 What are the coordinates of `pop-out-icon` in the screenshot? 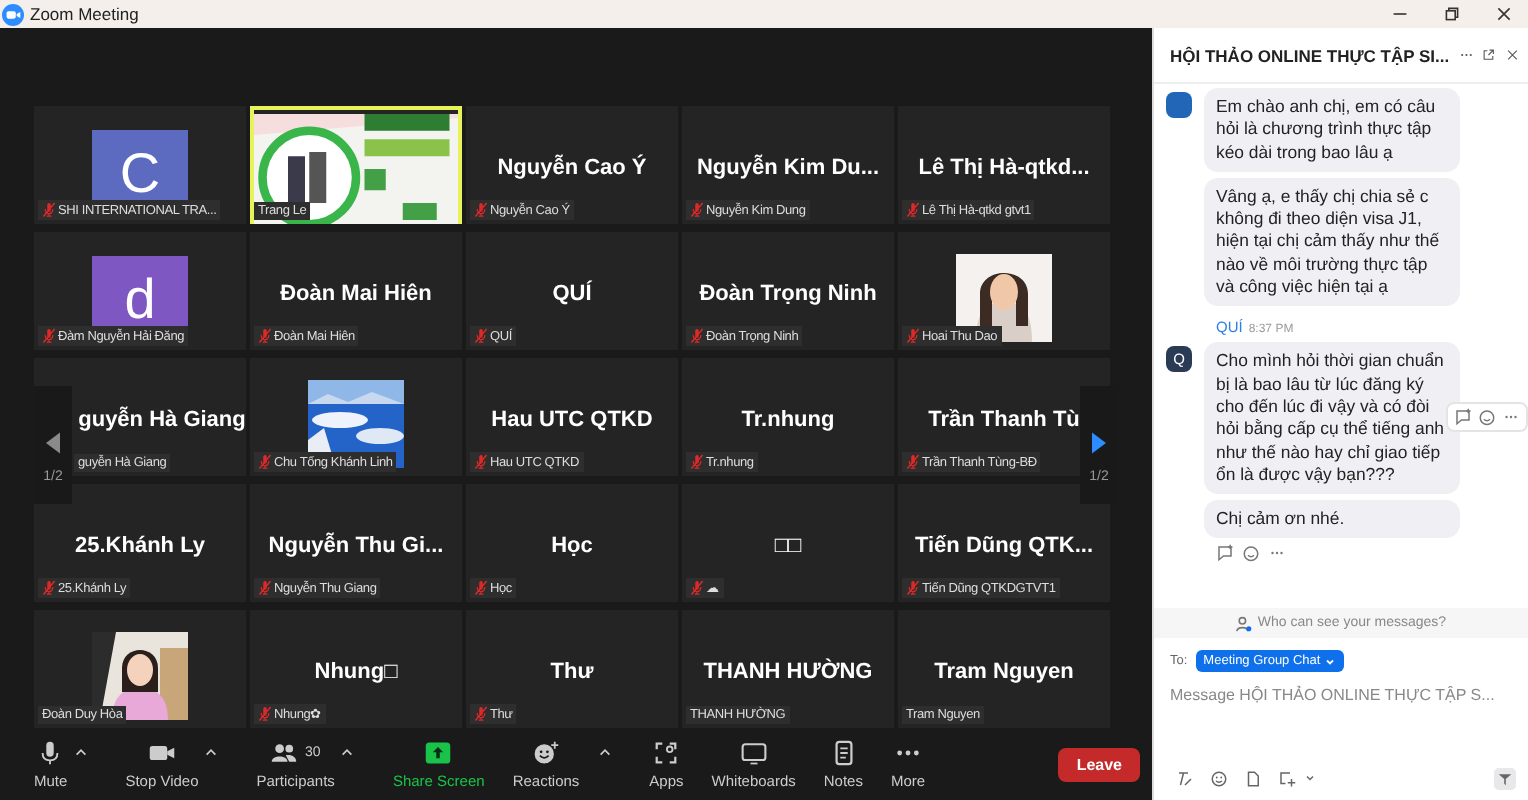 It's located at (1489, 55).